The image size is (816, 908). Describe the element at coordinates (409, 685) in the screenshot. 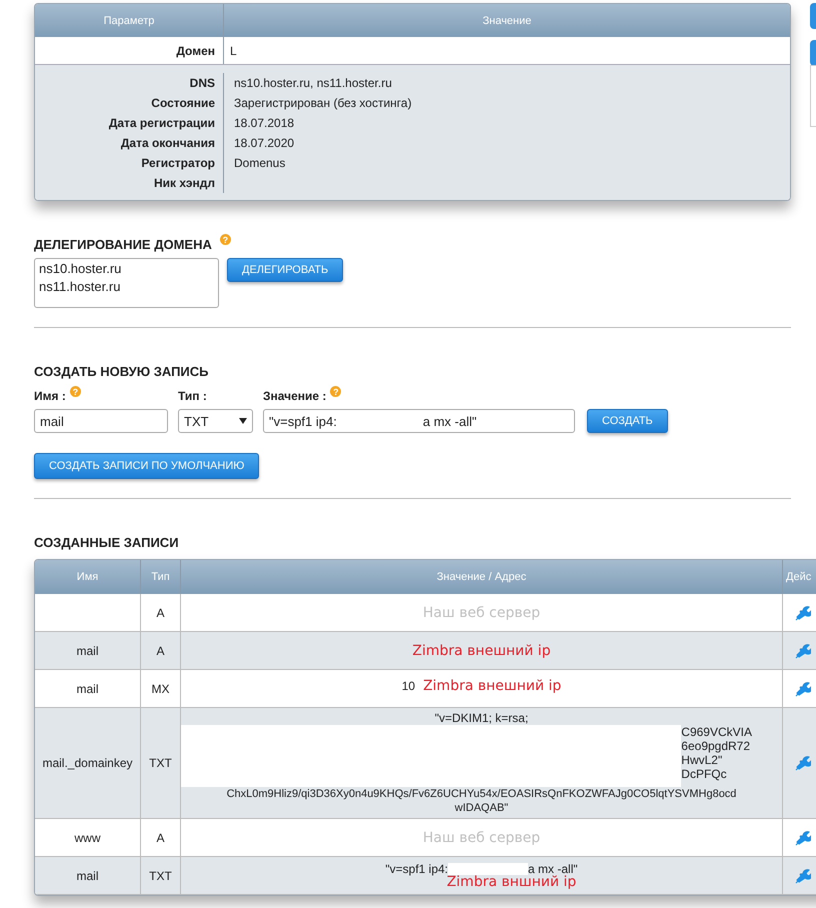

I see `table-cell: 10` at that location.